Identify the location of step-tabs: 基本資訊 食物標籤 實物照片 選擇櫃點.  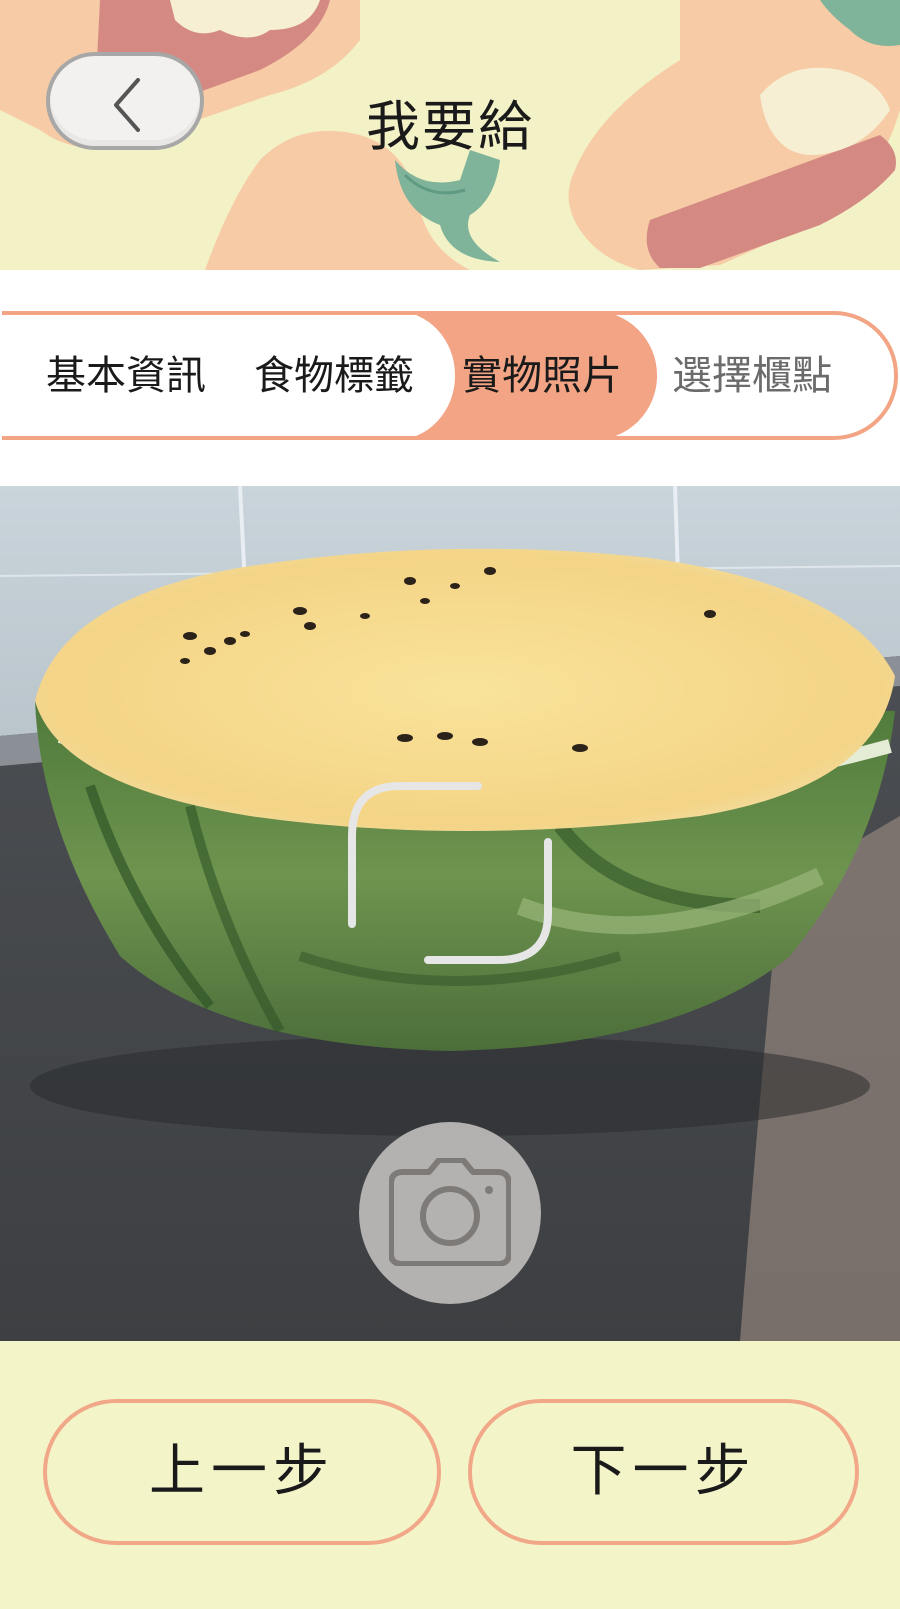
(450, 375).